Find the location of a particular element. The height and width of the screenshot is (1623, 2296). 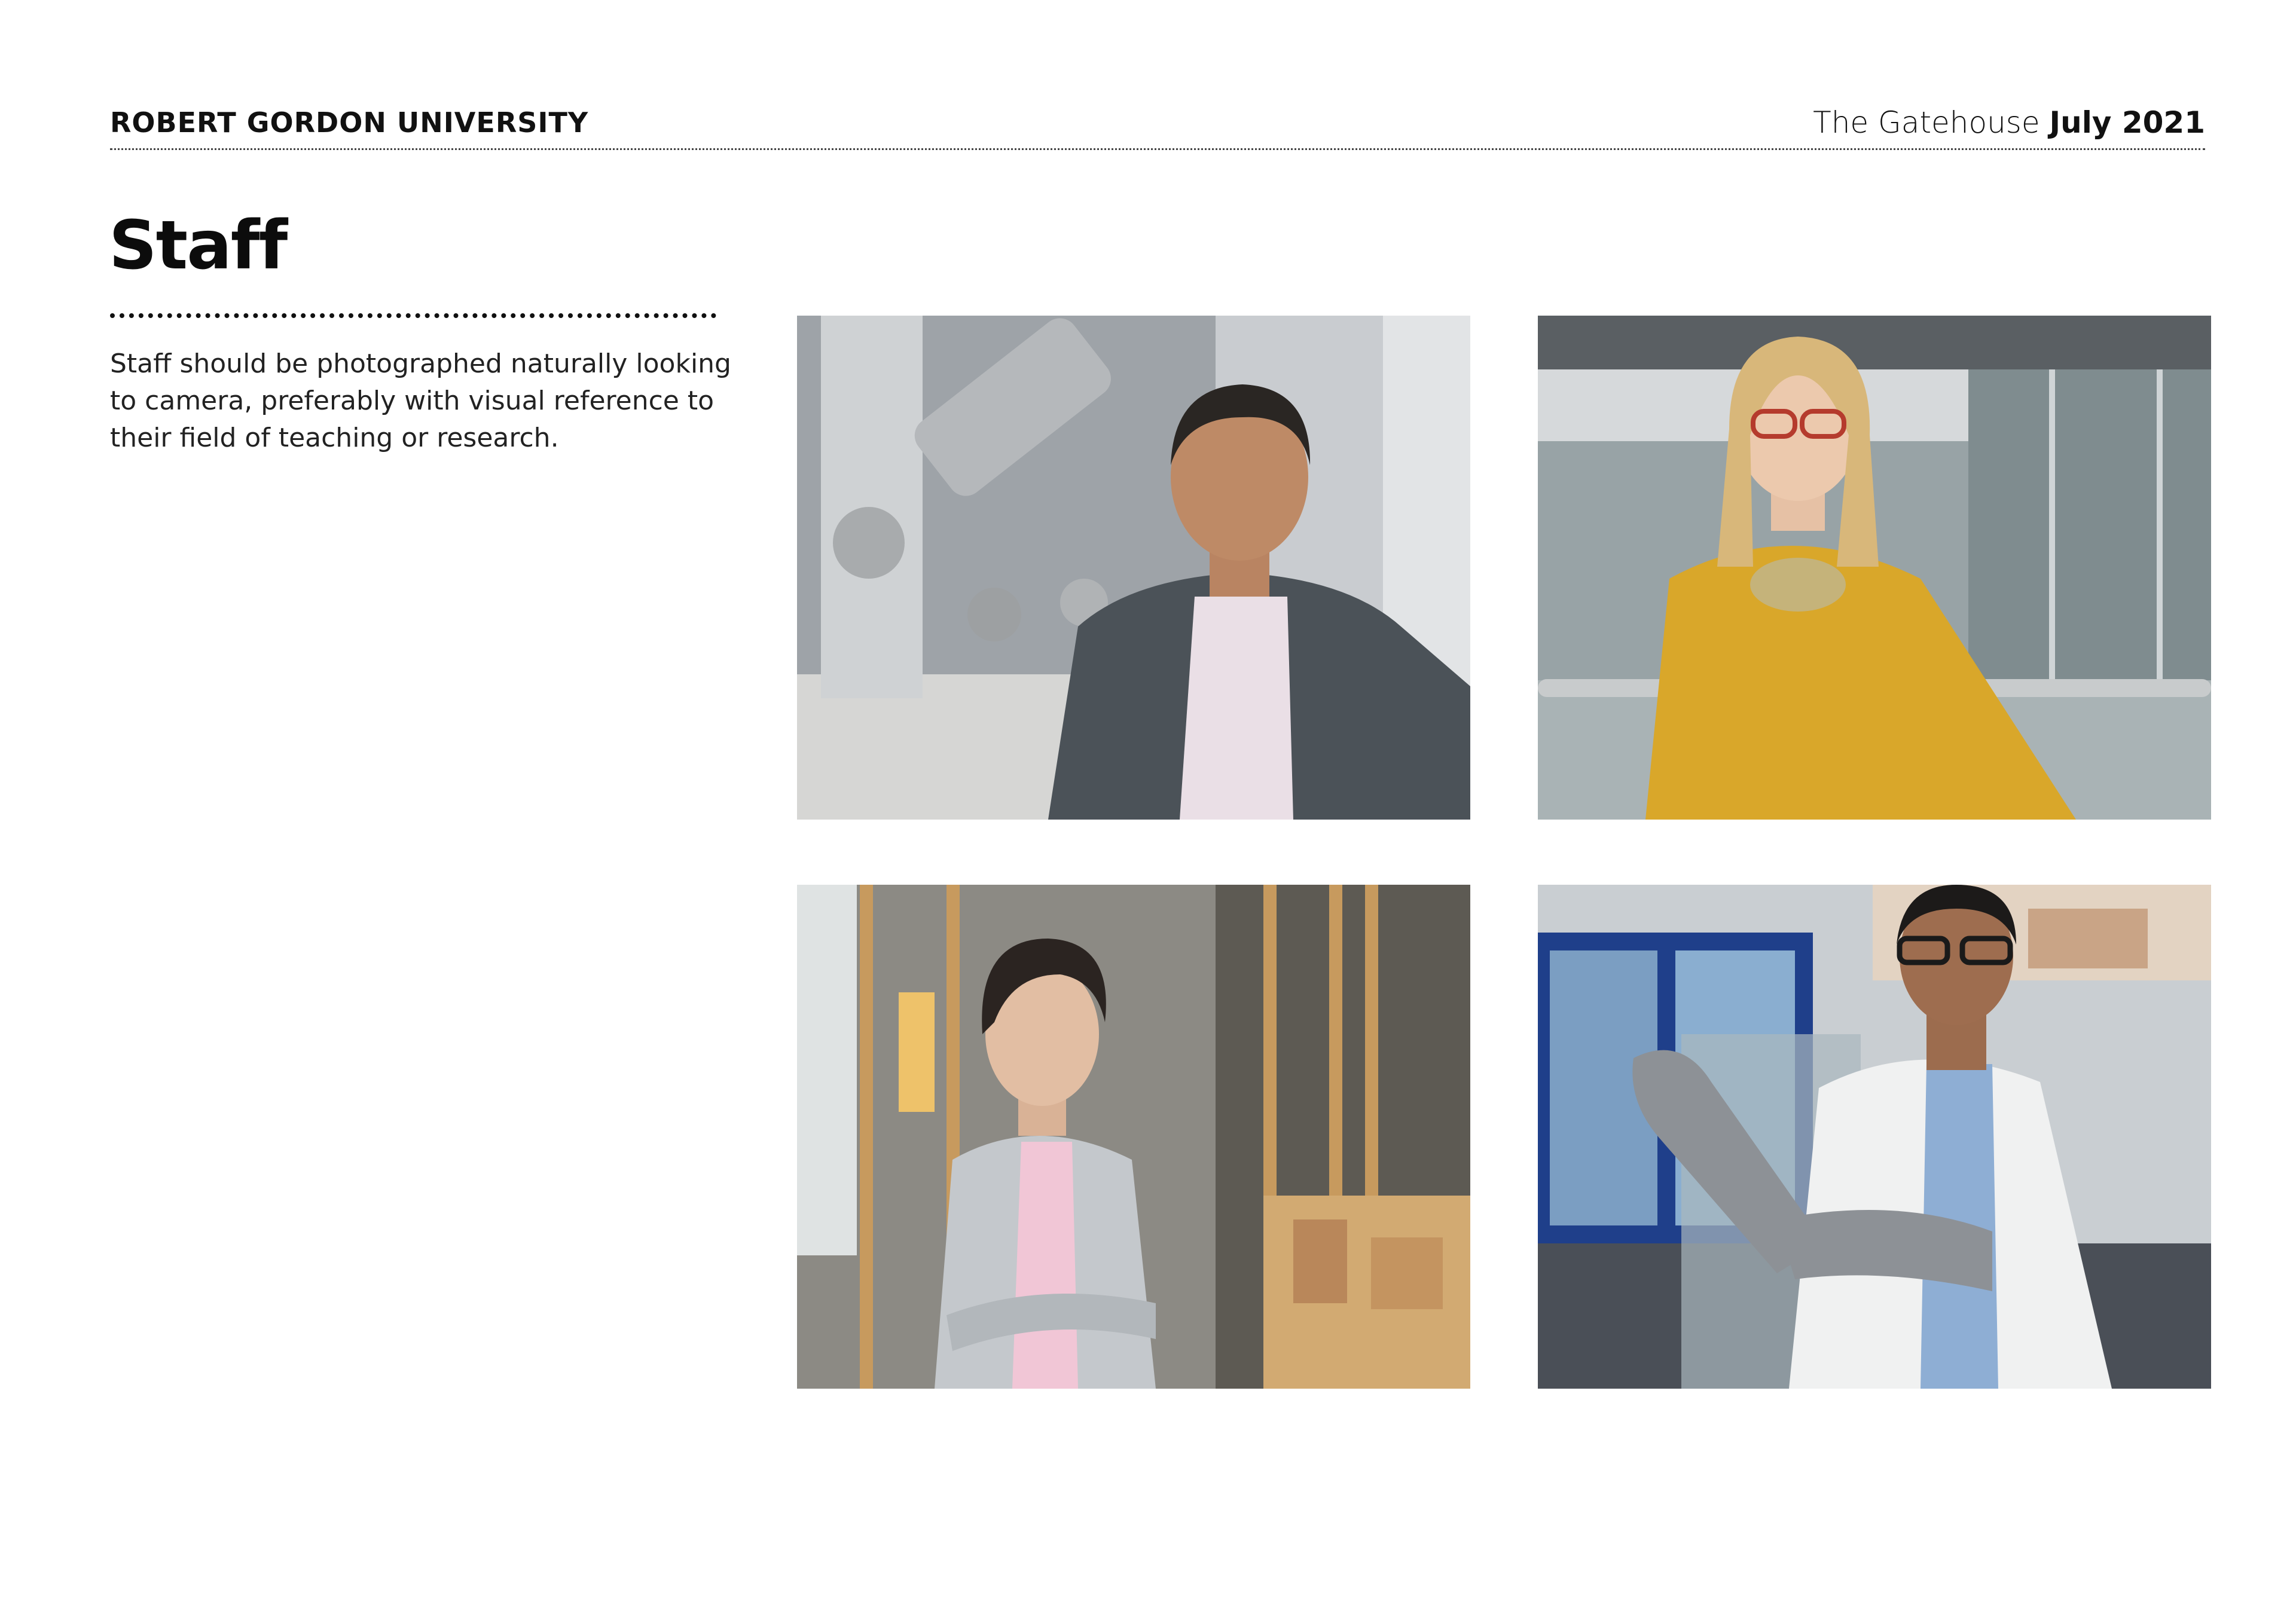

publication-info: The Gatehouse July 2021 is located at coordinates (2009, 123).